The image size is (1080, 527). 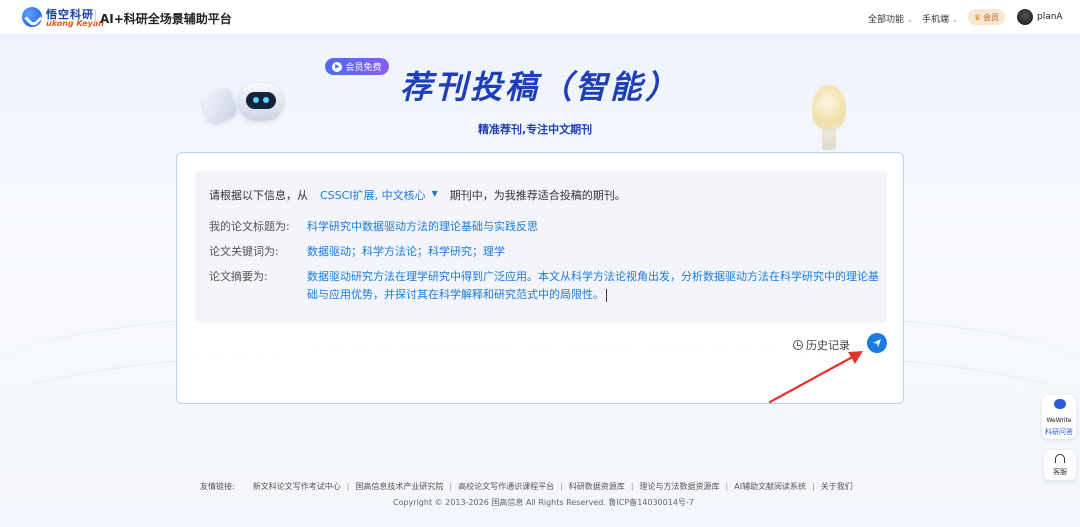 What do you see at coordinates (1060, 472) in the screenshot?
I see `customer-service-label: 客服` at bounding box center [1060, 472].